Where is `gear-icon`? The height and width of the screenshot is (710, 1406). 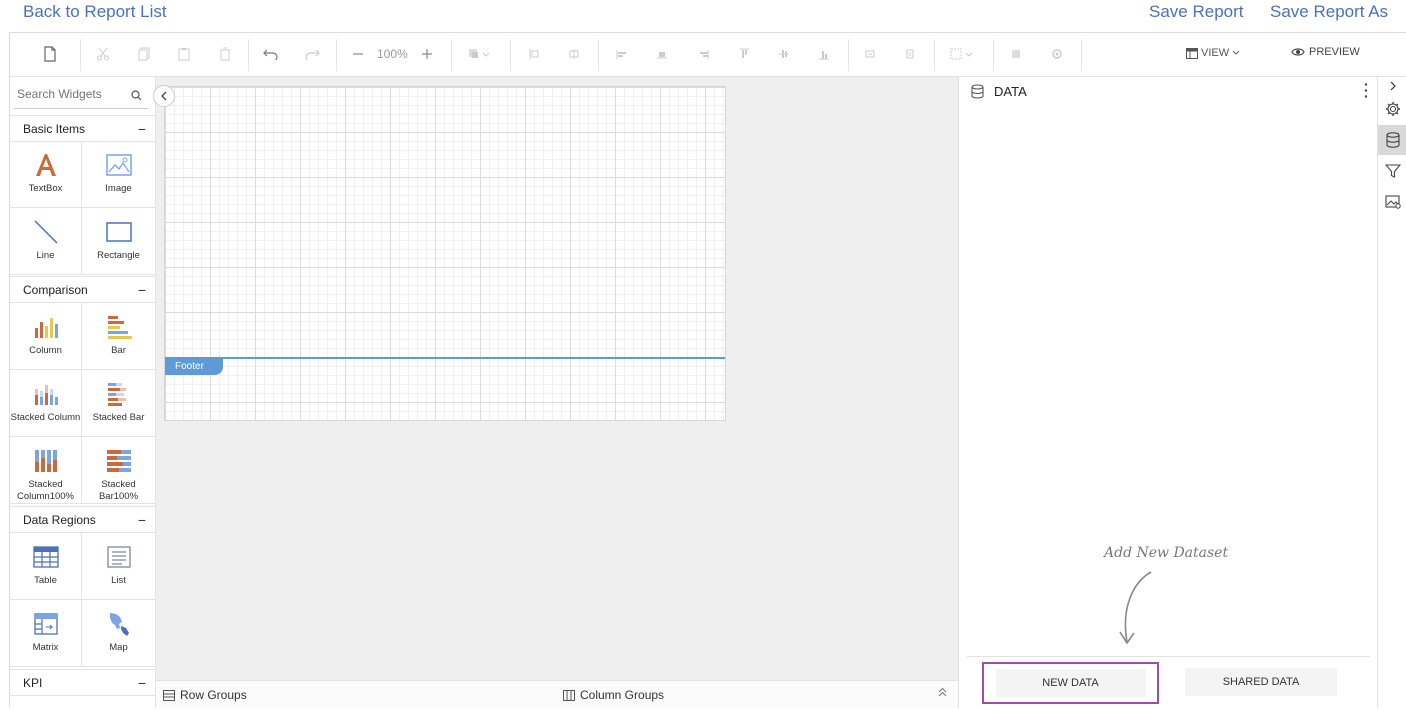 gear-icon is located at coordinates (1392, 109).